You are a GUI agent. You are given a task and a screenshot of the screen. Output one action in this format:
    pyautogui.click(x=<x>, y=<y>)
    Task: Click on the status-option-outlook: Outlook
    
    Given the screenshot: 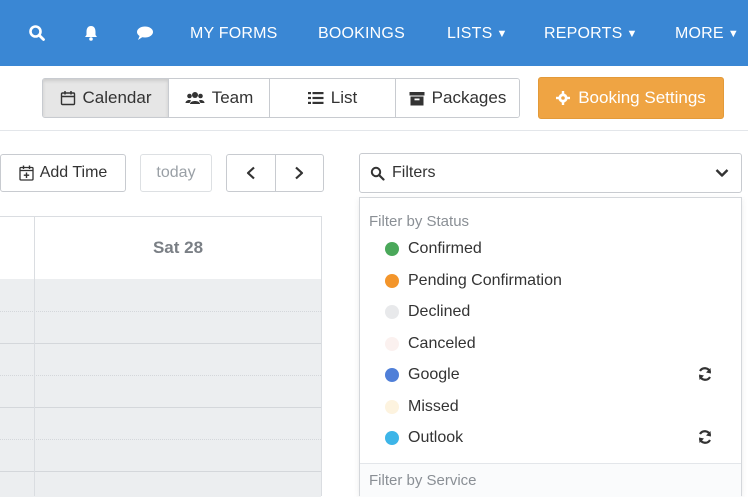 What is the action you would take?
    pyautogui.click(x=550, y=438)
    